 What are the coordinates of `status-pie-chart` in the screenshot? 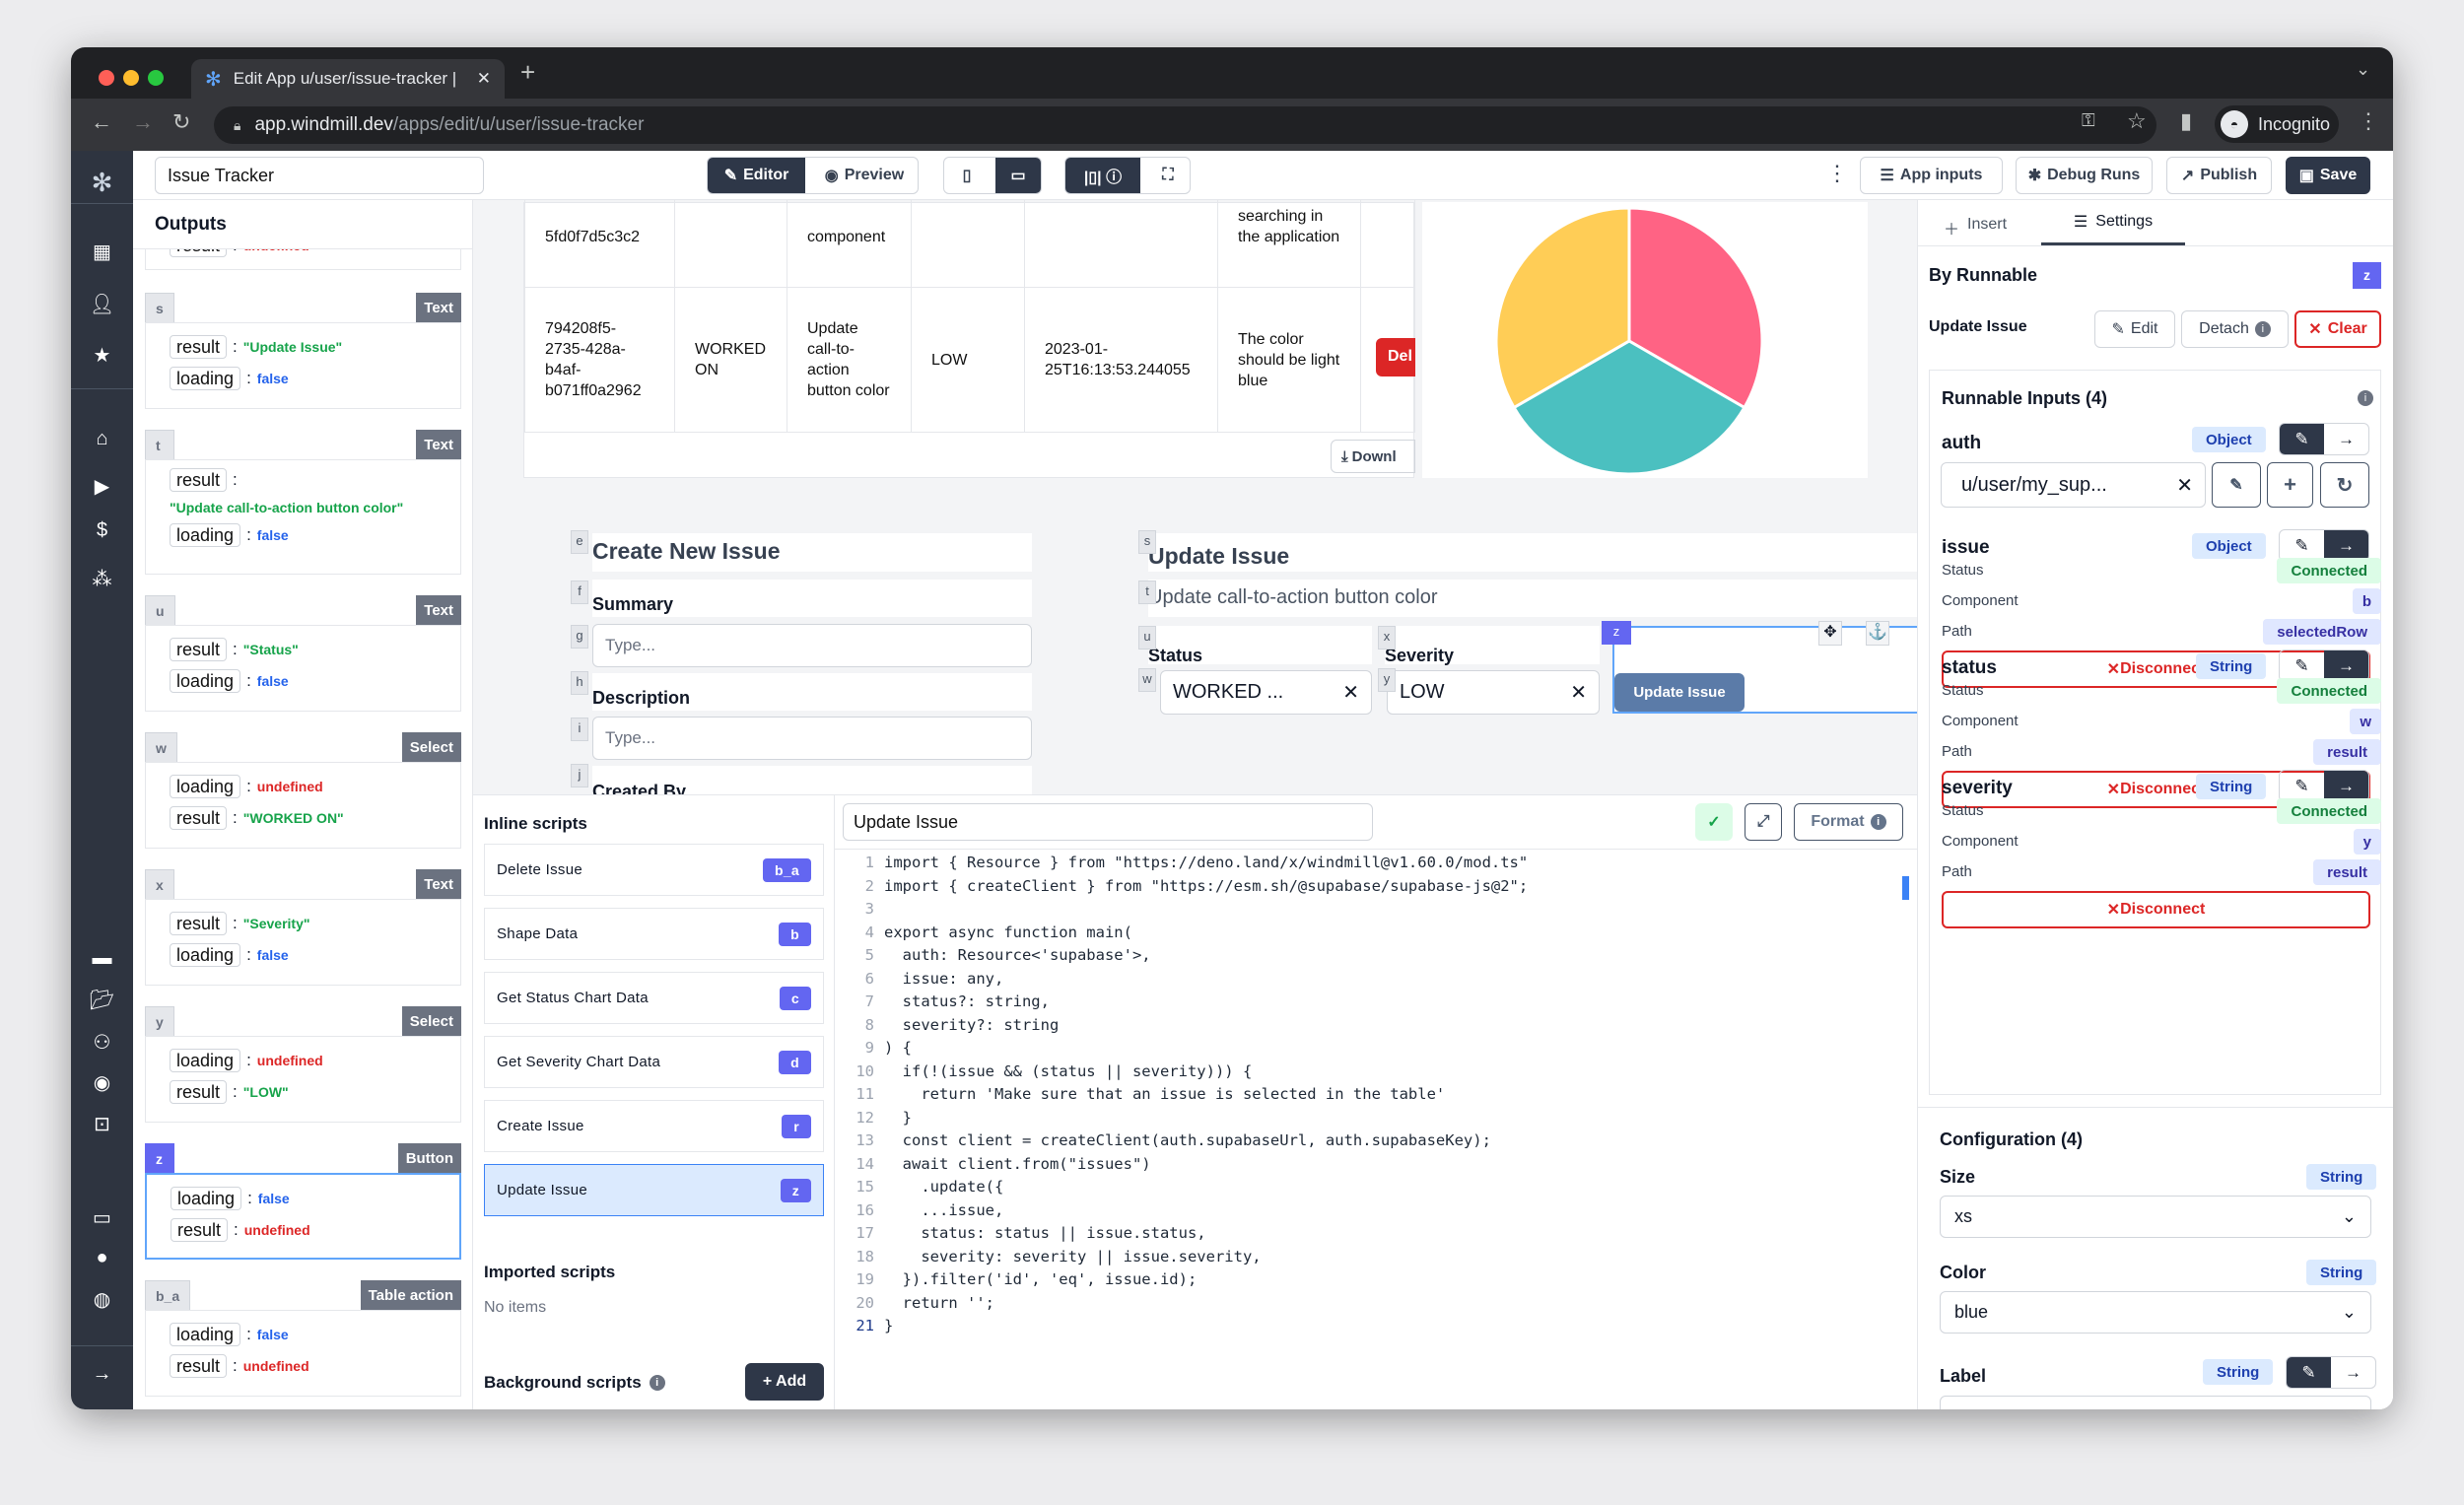 It's located at (1645, 340).